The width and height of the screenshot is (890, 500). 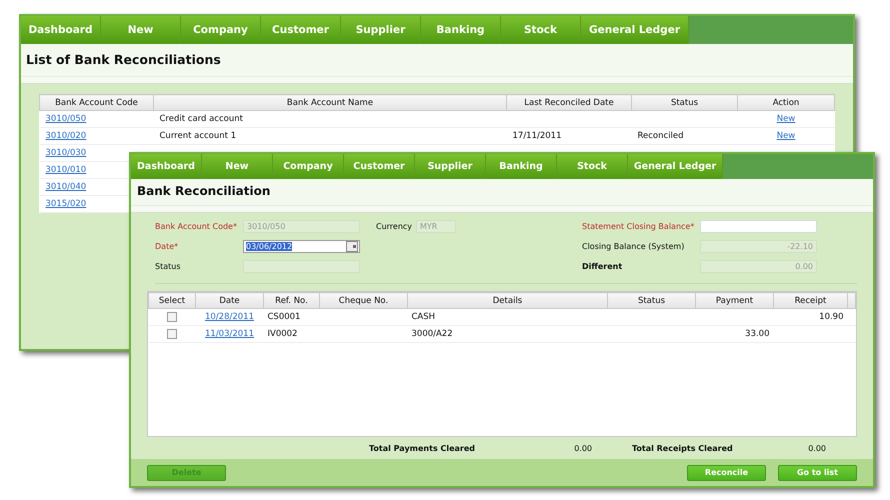 What do you see at coordinates (757, 334) in the screenshot?
I see `payment-amount: 33.00` at bounding box center [757, 334].